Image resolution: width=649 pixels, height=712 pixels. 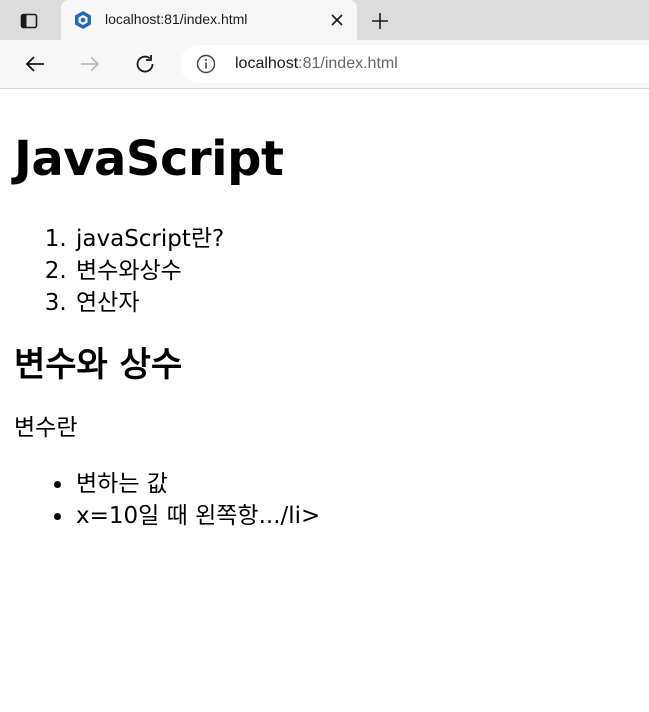 I want to click on page-heading: JavaScript, so click(x=149, y=159).